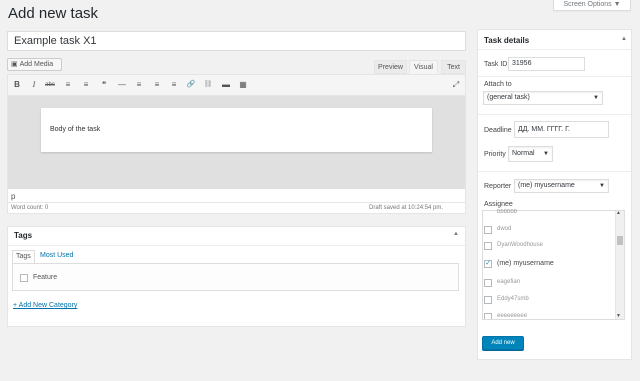  Describe the element at coordinates (509, 282) in the screenshot. I see `assignee-name: eagefian` at that location.